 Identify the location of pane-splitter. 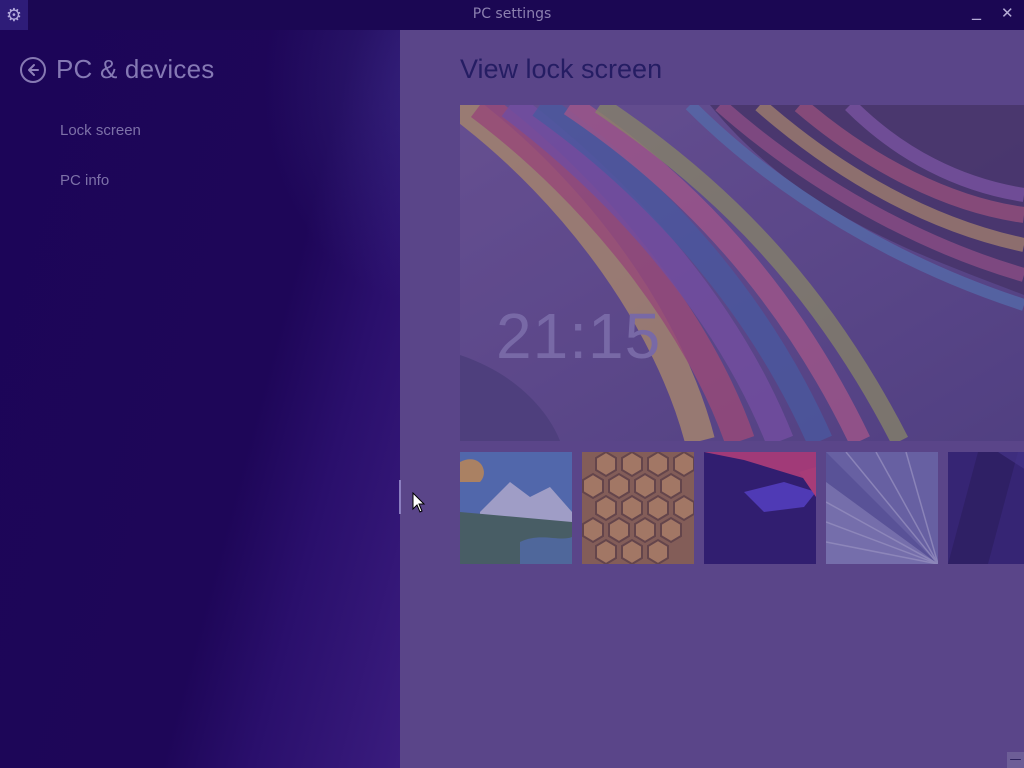
(400, 497).